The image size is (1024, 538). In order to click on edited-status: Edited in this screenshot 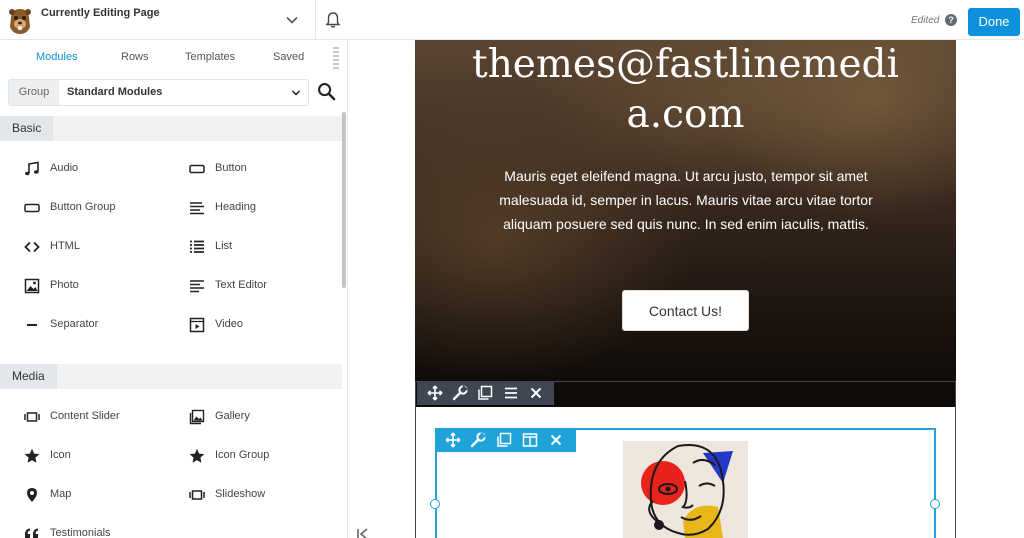, I will do `click(925, 20)`.